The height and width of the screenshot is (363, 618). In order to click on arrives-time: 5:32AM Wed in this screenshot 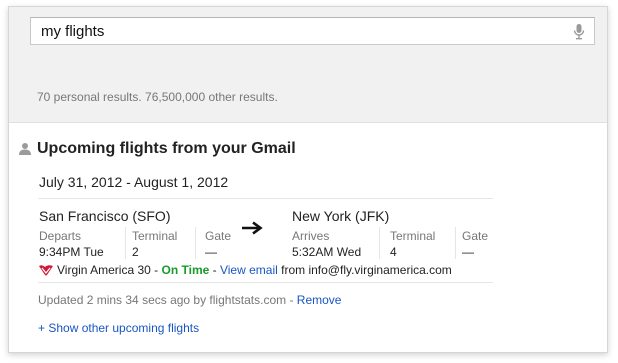, I will do `click(327, 252)`.